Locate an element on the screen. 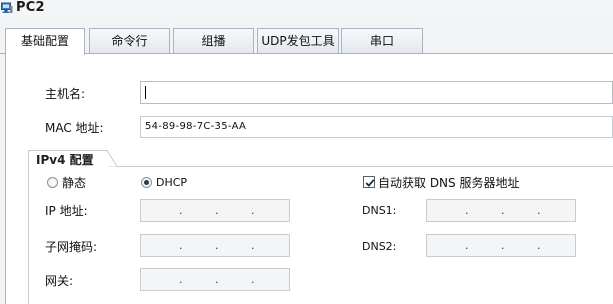 Image resolution: width=613 pixels, height=304 pixels. checkmark-icon is located at coordinates (370, 183).